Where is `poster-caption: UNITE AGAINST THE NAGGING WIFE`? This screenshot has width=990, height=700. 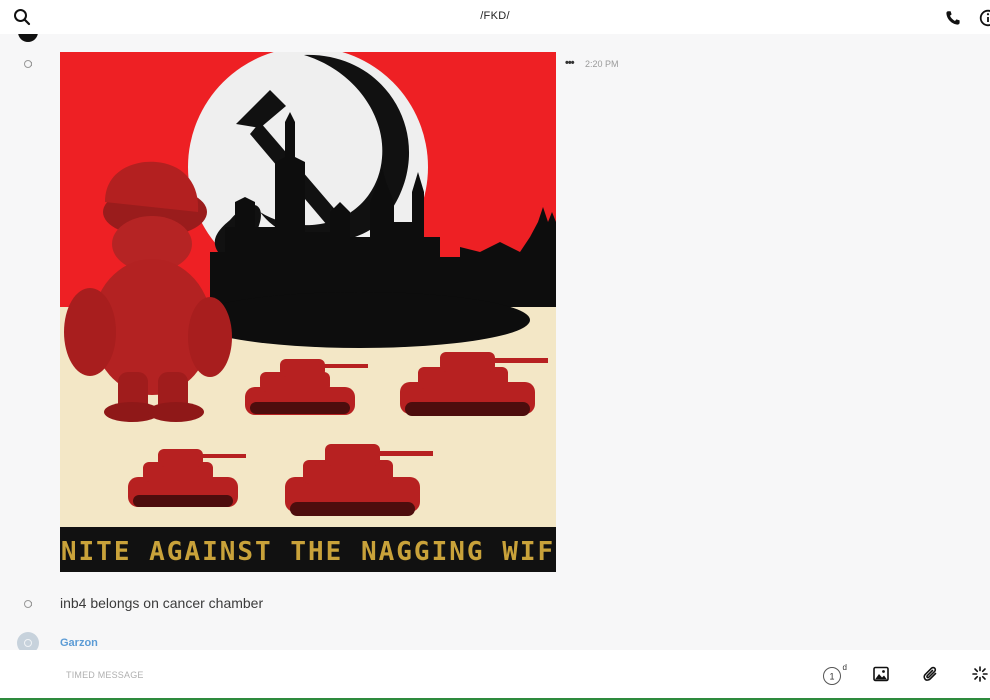
poster-caption: UNITE AGAINST THE NAGGING WIFE is located at coordinates (308, 552).